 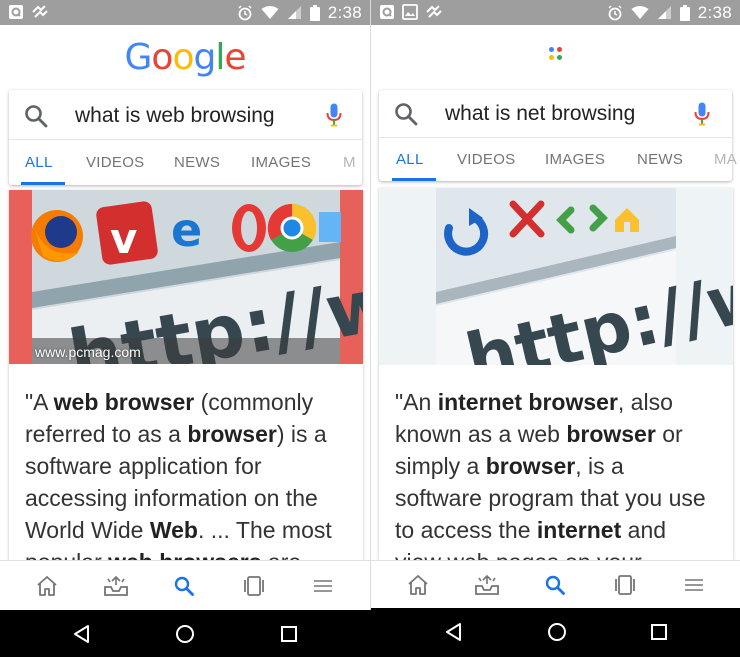 I want to click on logo-area, so click(x=555, y=57).